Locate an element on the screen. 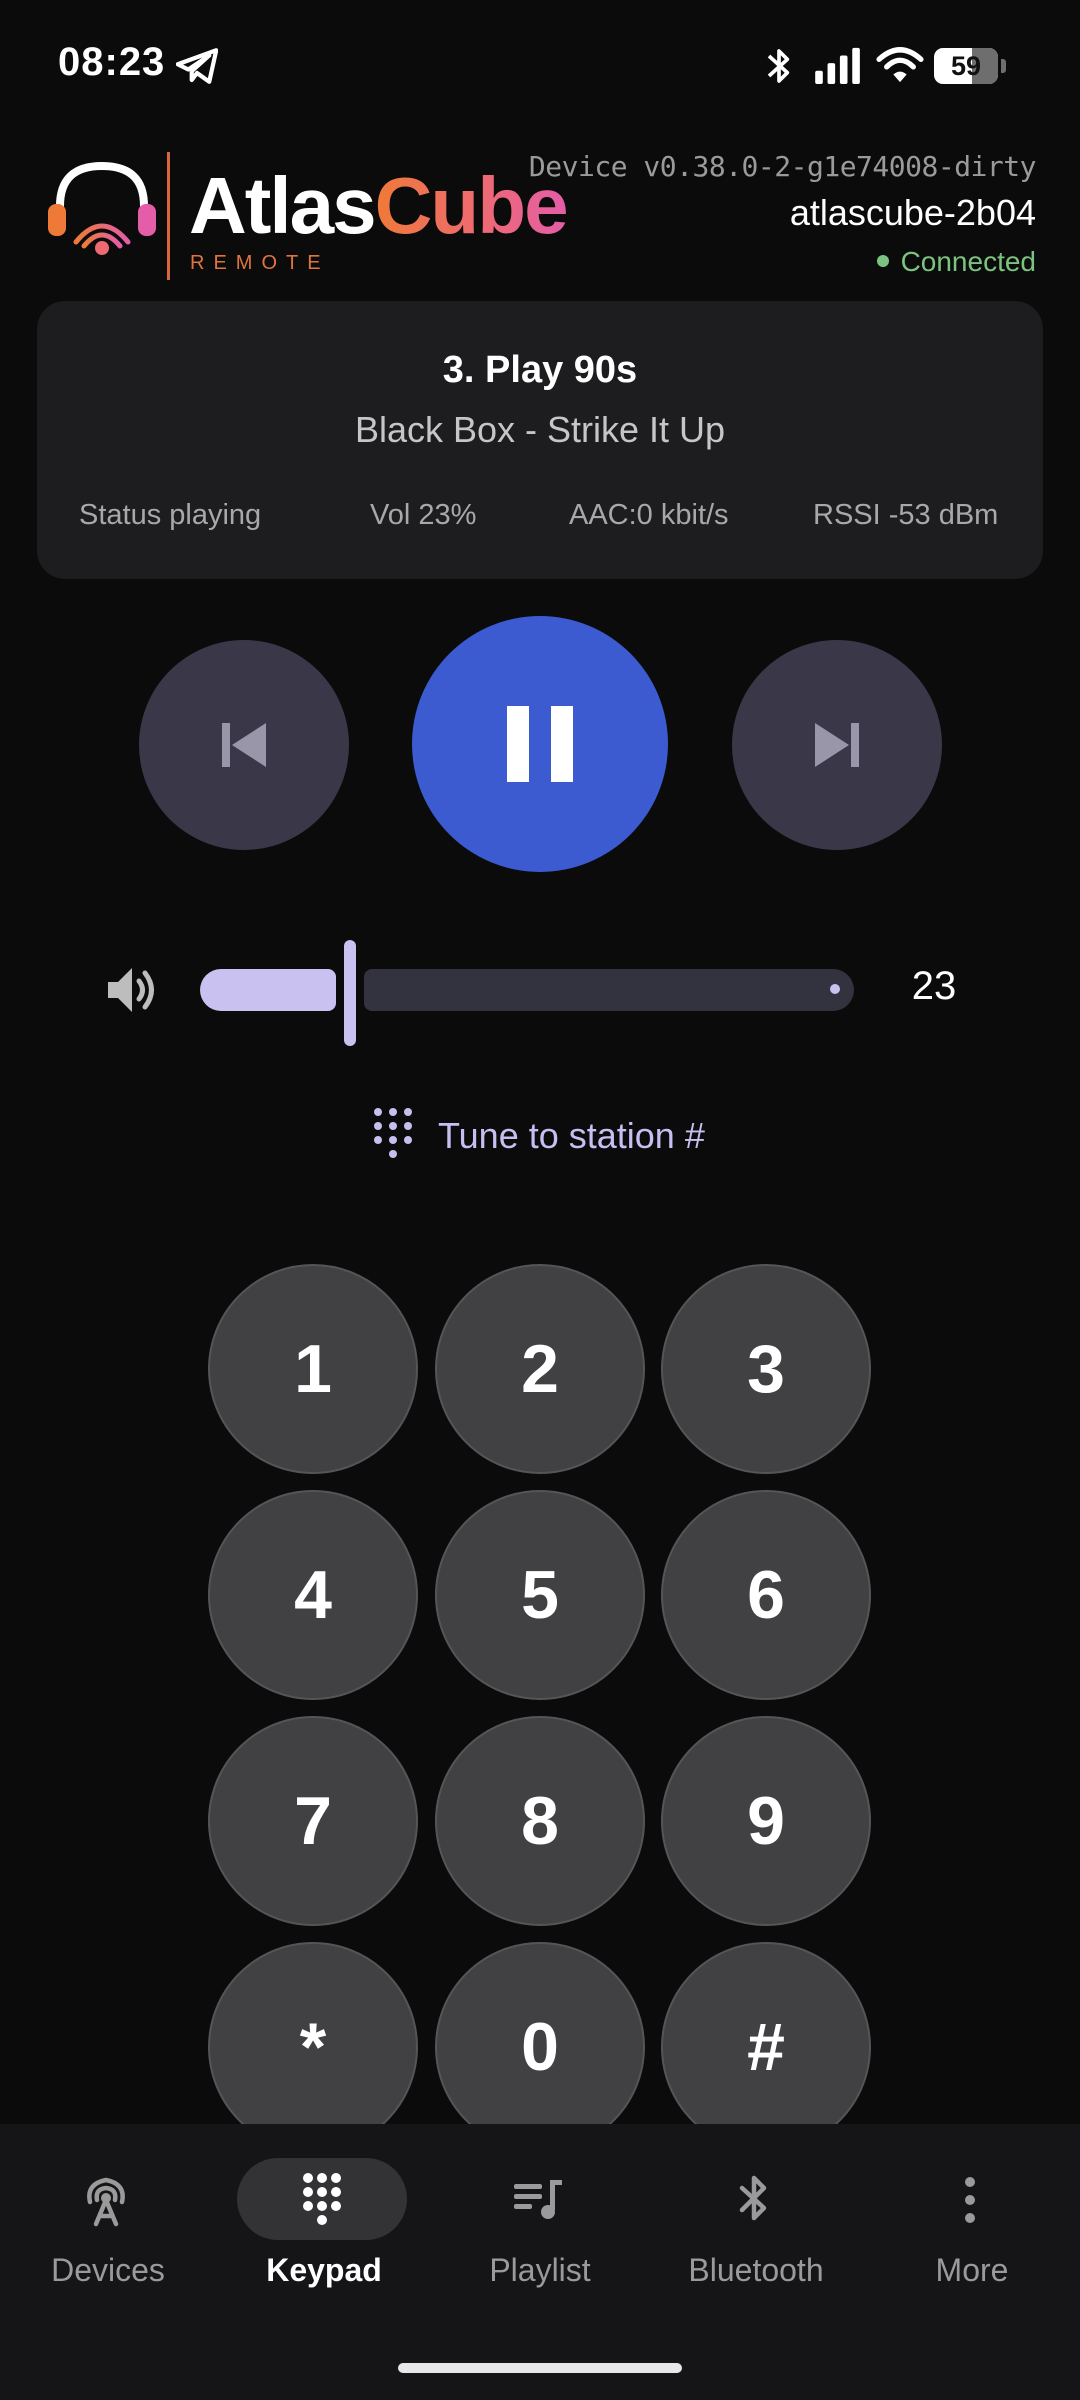 This screenshot has width=1080, height=2400. key-2: 2 is located at coordinates (540, 1369).